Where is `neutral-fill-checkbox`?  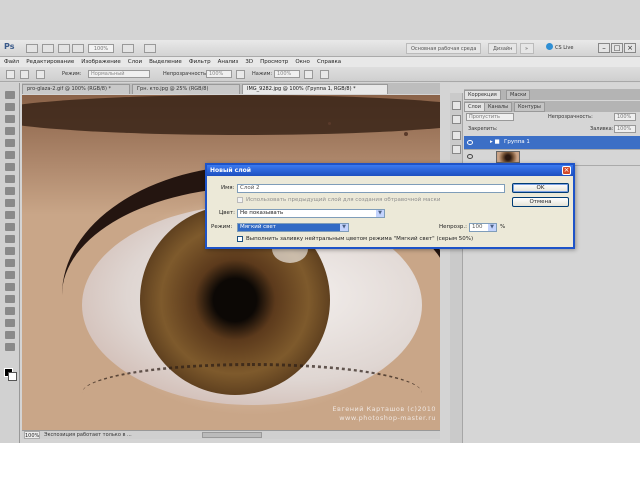
neutral-fill-checkbox is located at coordinates (240, 239).